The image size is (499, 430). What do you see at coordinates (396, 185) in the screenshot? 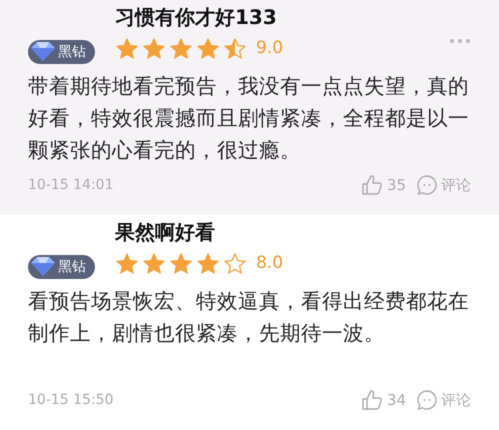
I see `like-count: 35` at bounding box center [396, 185].